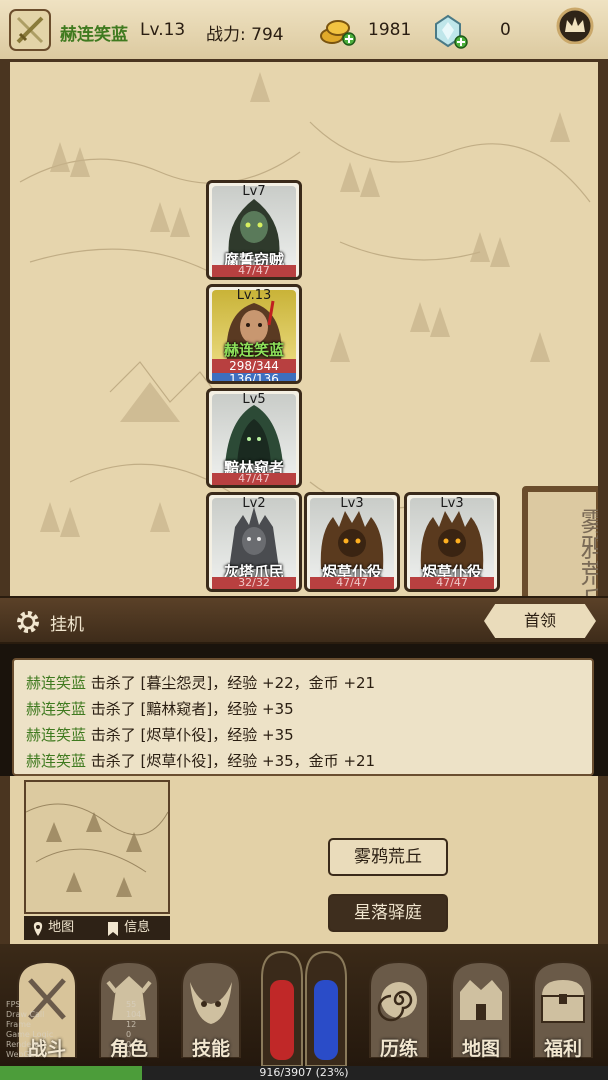 This screenshot has height=1080, width=608. I want to click on nav-training: 历练, so click(399, 1009).